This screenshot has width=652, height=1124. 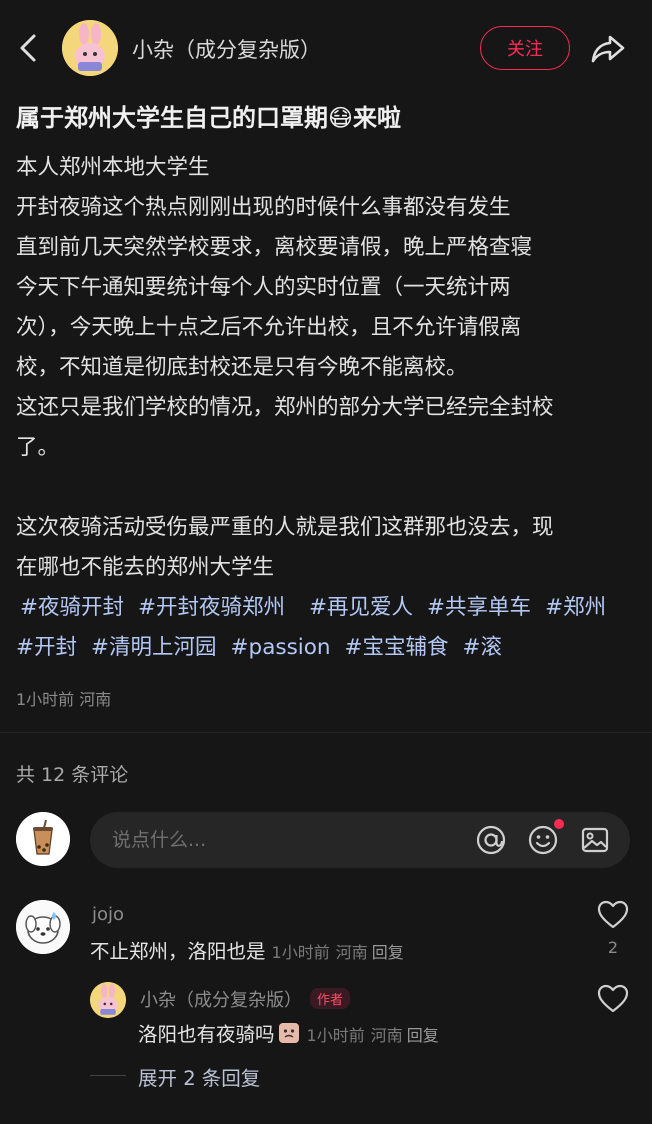 What do you see at coordinates (613, 947) in the screenshot?
I see `like-count: 2` at bounding box center [613, 947].